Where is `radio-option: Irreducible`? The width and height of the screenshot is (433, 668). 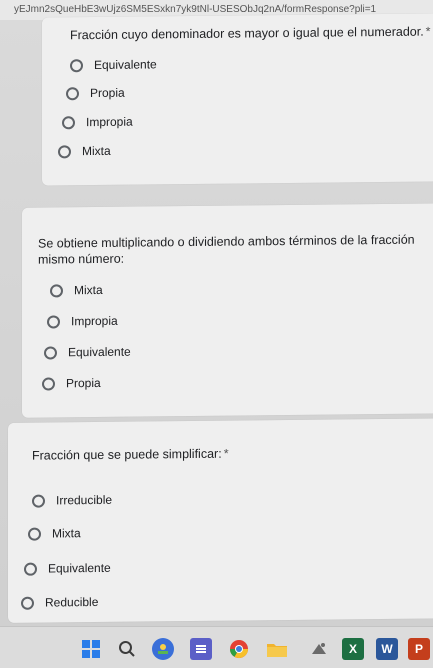 radio-option: Irreducible is located at coordinates (72, 500).